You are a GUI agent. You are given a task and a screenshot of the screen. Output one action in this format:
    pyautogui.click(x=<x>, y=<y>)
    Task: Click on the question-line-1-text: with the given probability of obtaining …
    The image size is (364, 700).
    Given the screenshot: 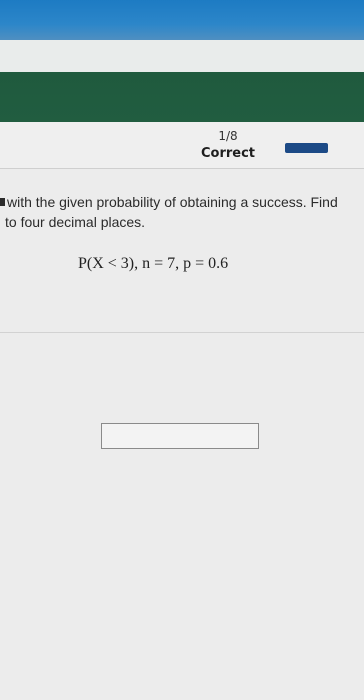 What is the action you would take?
    pyautogui.click(x=172, y=202)
    